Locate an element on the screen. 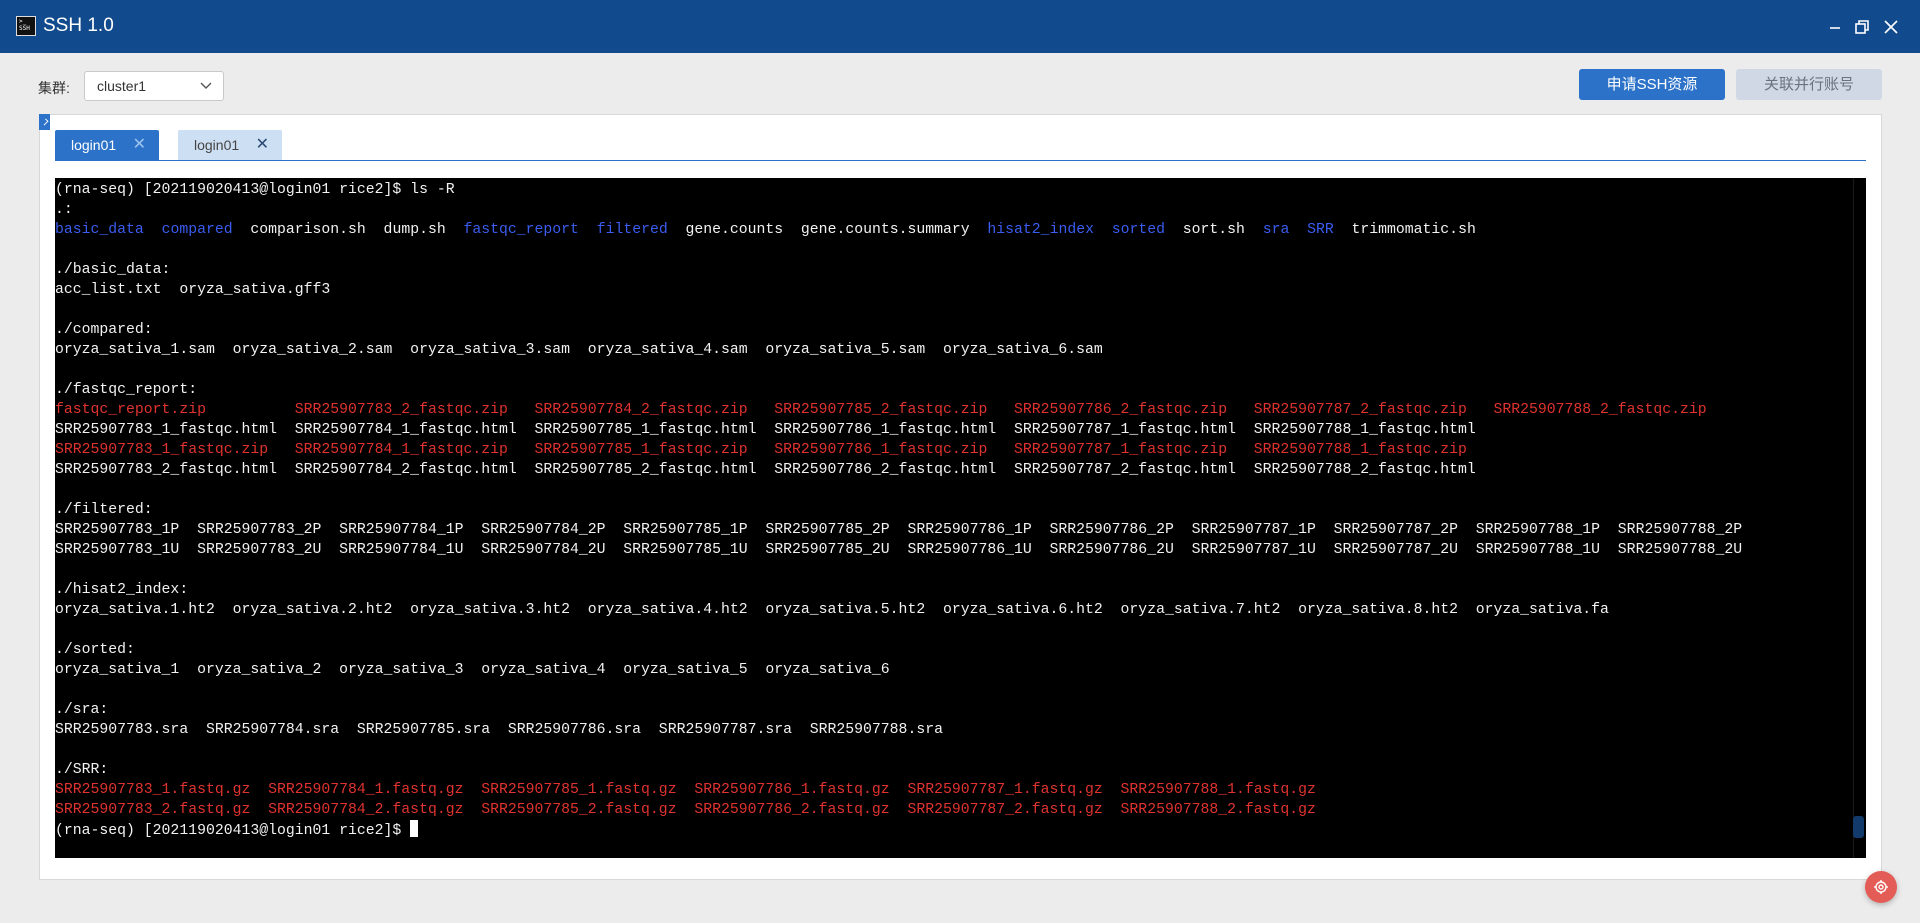 The width and height of the screenshot is (1920, 923). terminal-text: trimmomatic.sh is located at coordinates (1404, 230).